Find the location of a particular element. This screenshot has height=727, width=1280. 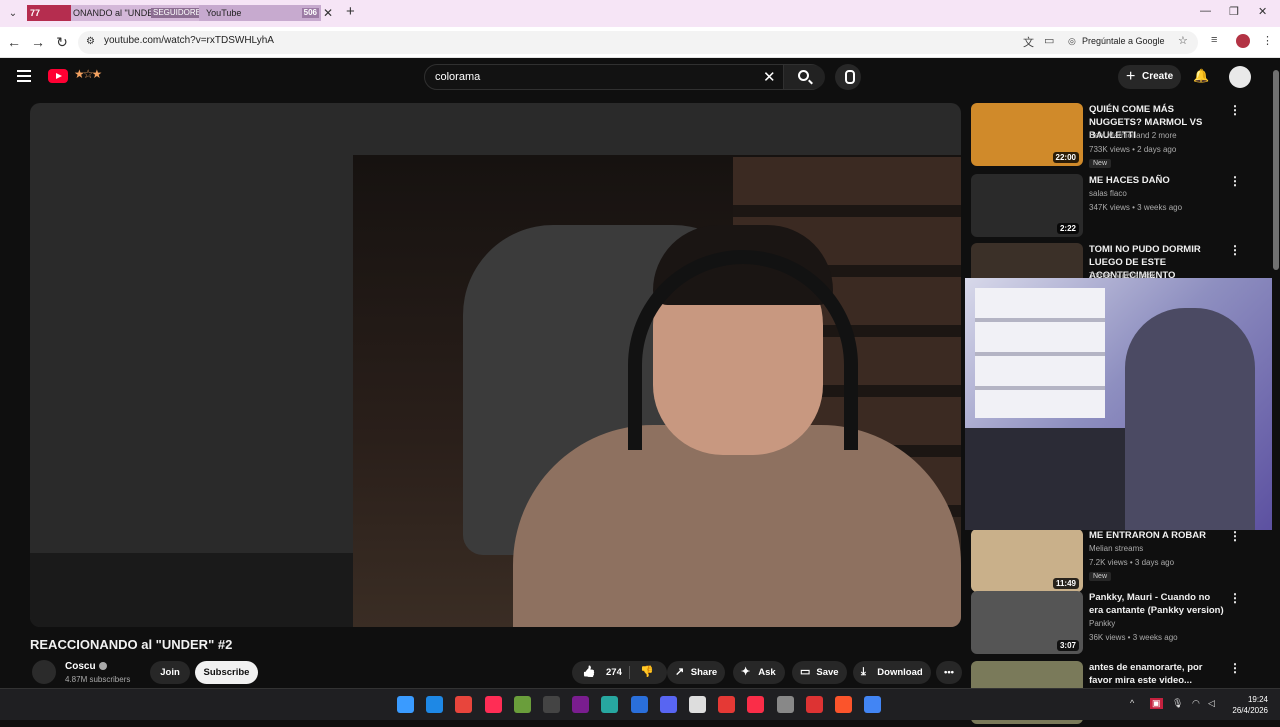

chrome-menu-icon: ⋮ is located at coordinates (1267, 40).